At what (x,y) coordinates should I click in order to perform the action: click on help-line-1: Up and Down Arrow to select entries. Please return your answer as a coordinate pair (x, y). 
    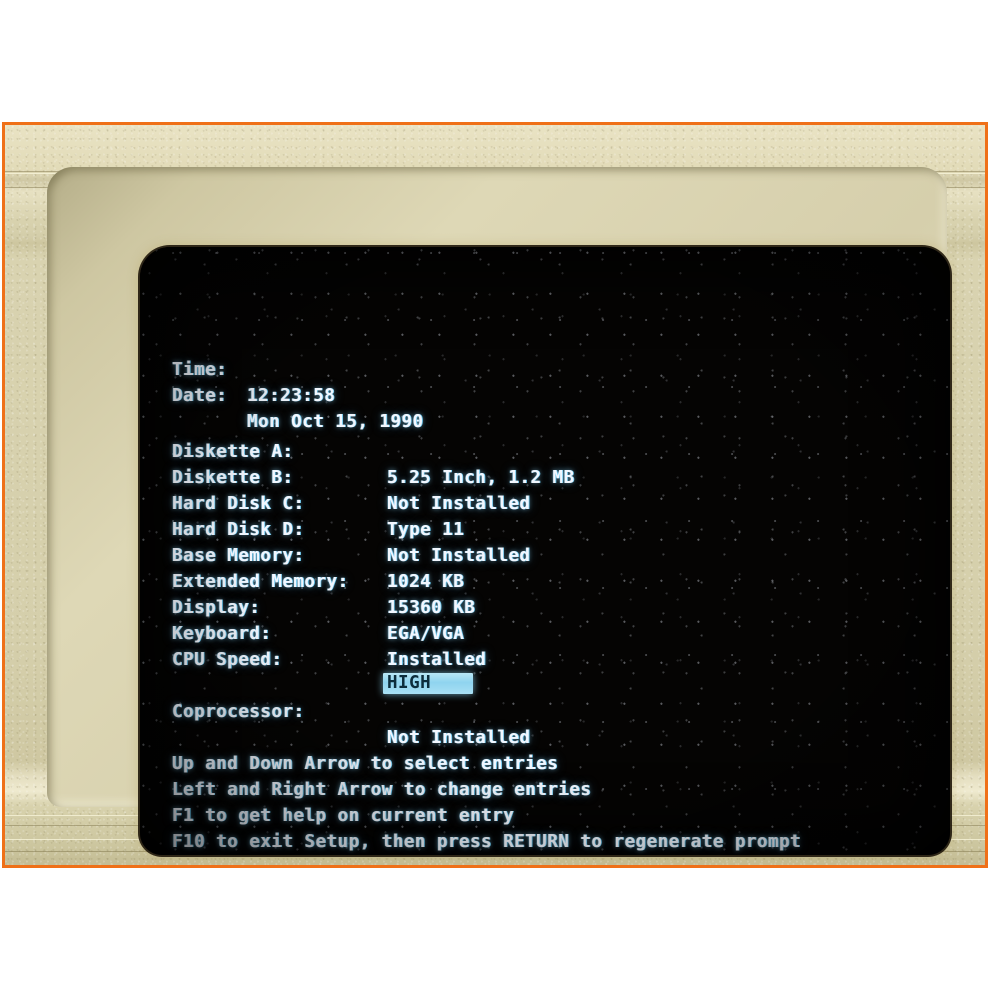
    Looking at the image, I should click on (545, 749).